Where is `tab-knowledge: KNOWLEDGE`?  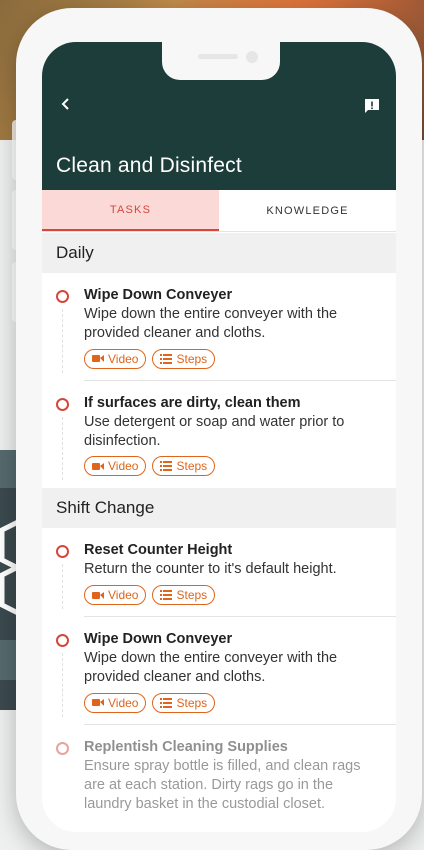
tab-knowledge: KNOWLEDGE is located at coordinates (307, 210).